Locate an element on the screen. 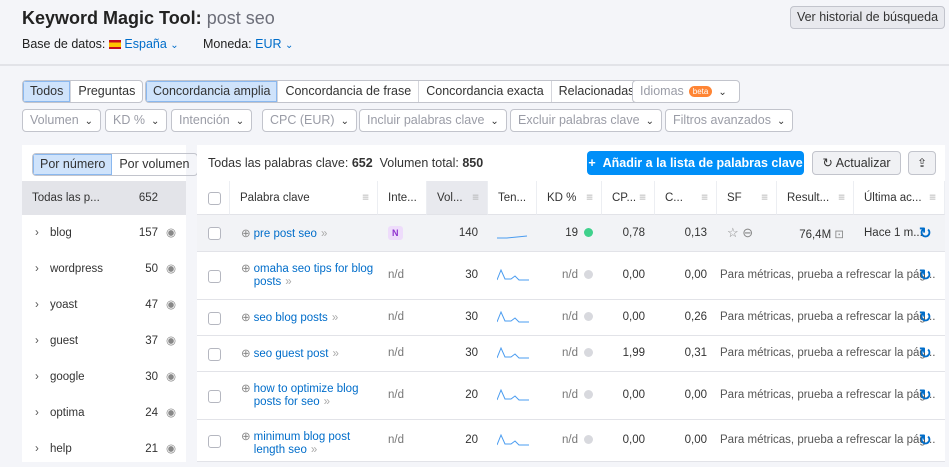 The height and width of the screenshot is (467, 949). group-item: › optima 24 ◉ is located at coordinates (104, 413).